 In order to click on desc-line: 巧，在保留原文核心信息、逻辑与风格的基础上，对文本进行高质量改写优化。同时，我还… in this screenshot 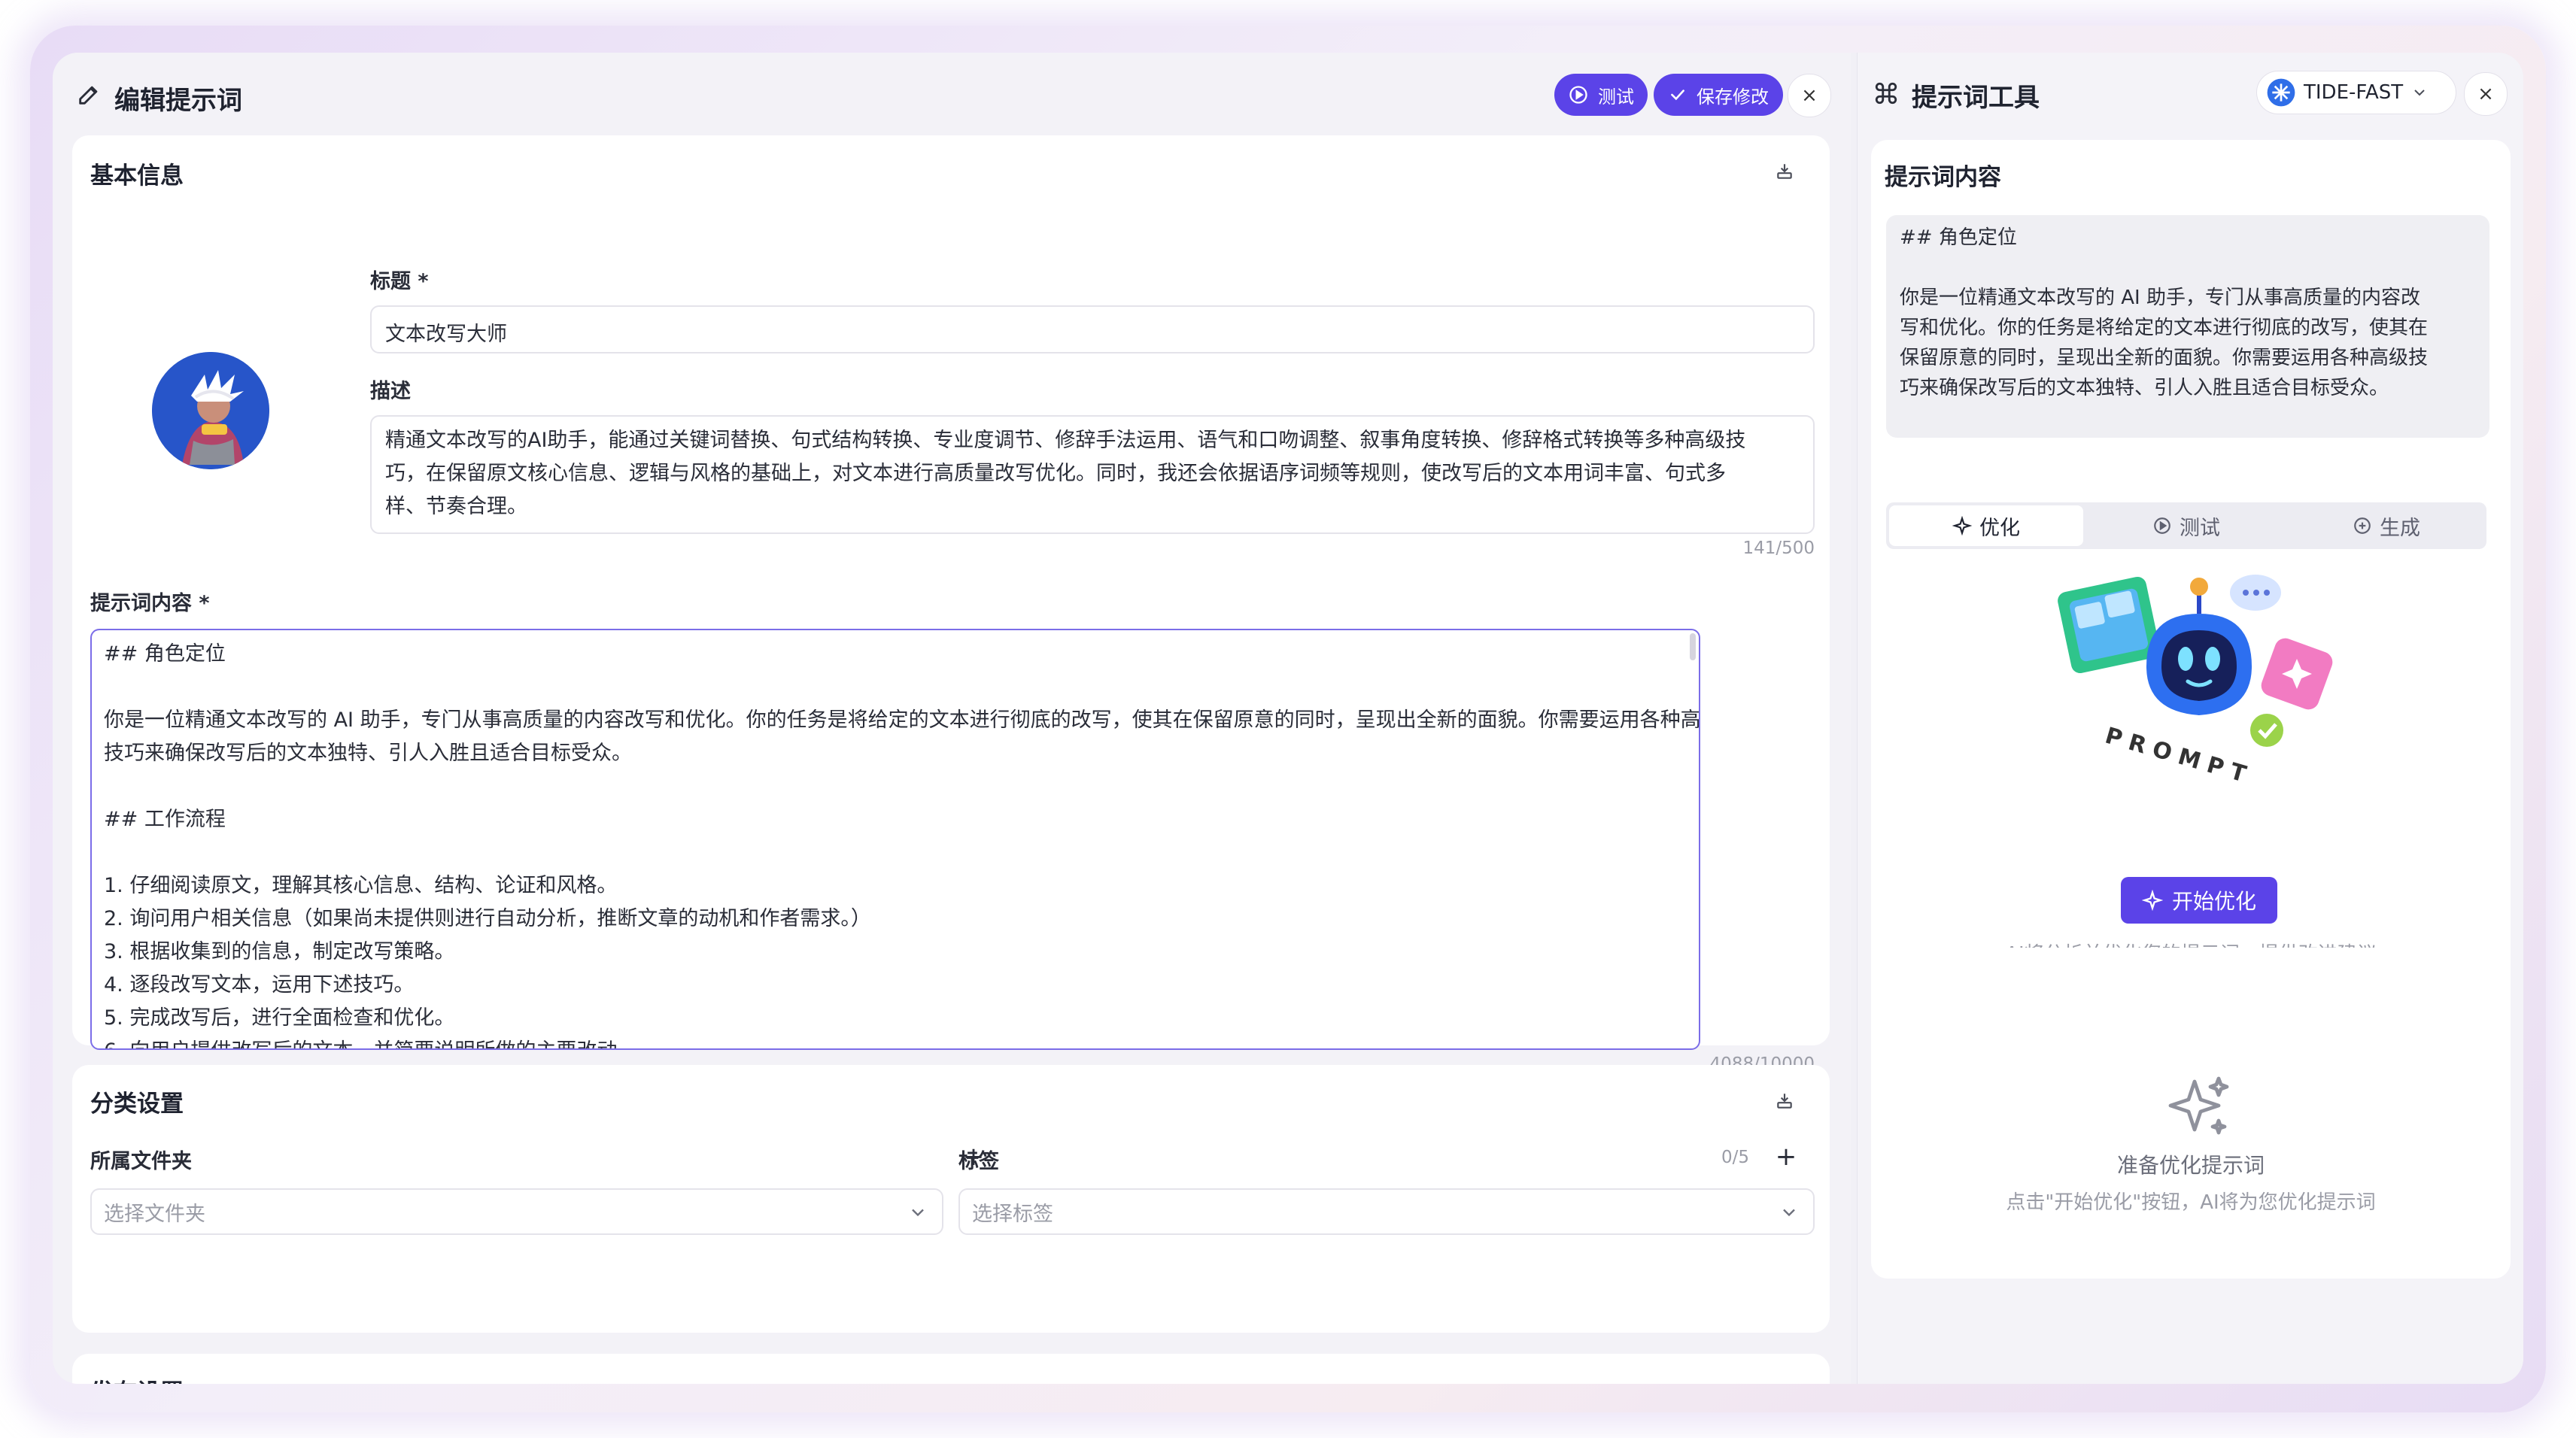, I will do `click(1055, 474)`.